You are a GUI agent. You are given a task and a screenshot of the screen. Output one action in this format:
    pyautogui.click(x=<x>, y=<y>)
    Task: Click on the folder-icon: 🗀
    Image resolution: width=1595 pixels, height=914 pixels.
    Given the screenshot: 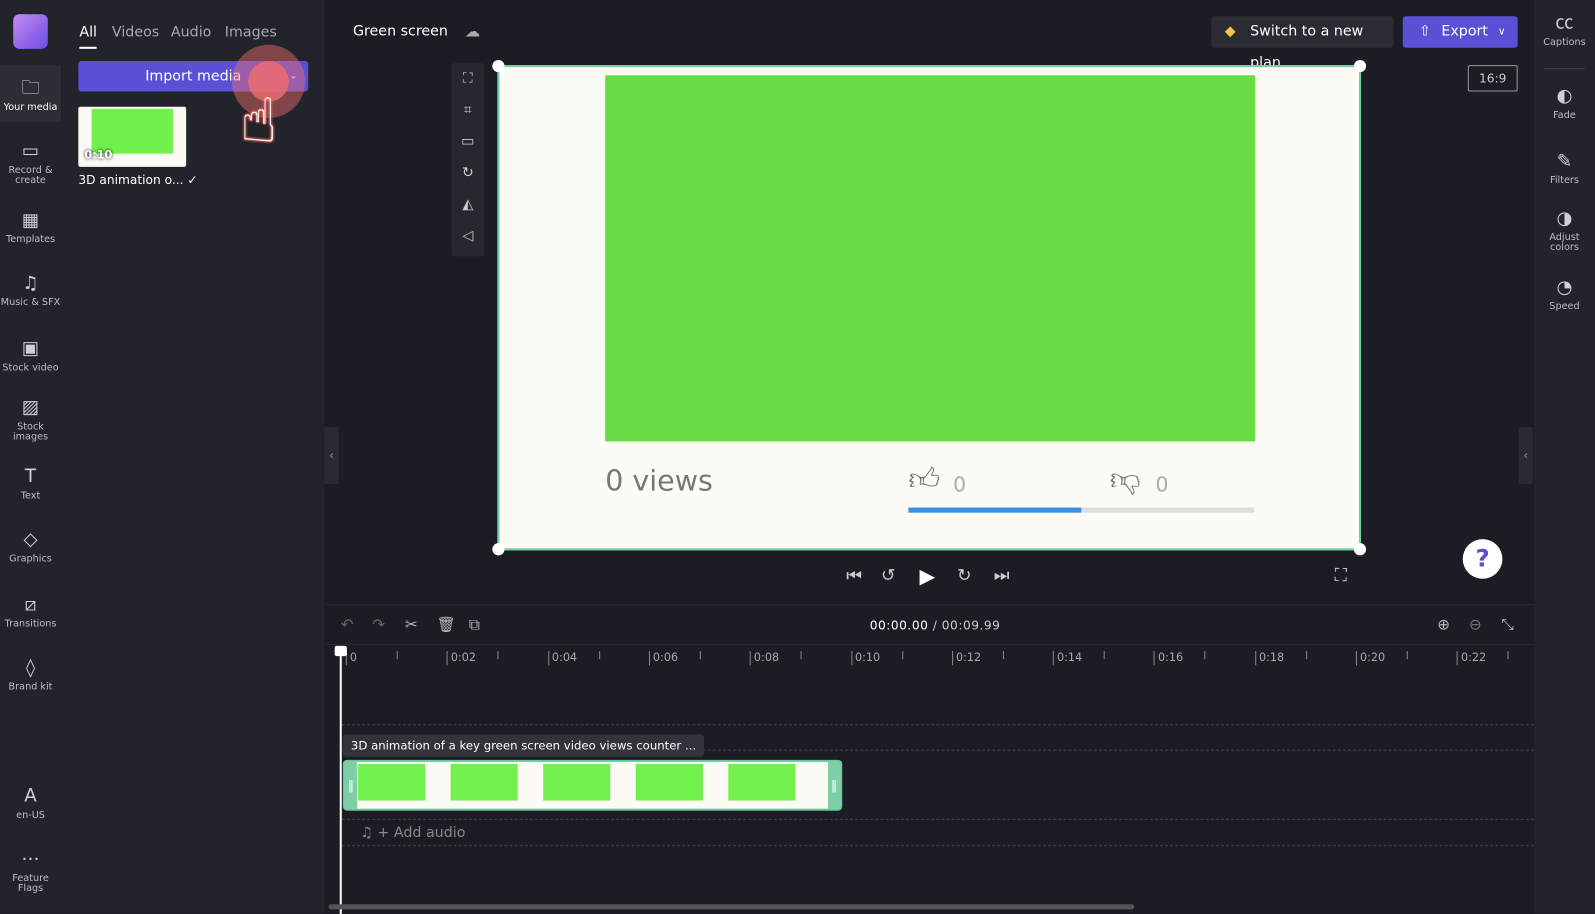 What is the action you would take?
    pyautogui.click(x=30, y=88)
    